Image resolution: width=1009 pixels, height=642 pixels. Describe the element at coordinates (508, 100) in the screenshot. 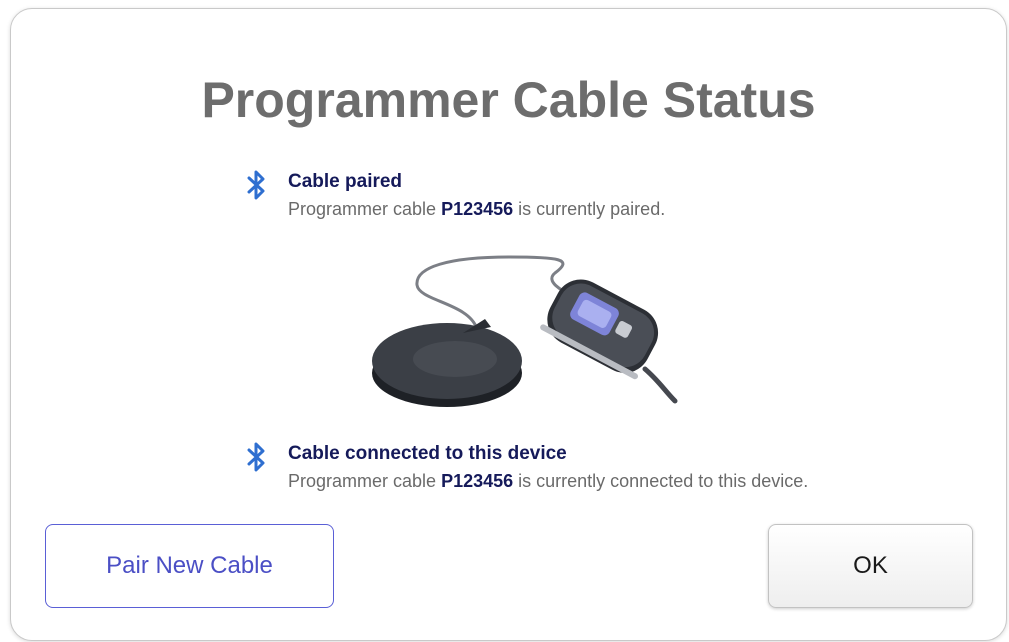

I see `dialog-title: Programmer Cable Status` at that location.